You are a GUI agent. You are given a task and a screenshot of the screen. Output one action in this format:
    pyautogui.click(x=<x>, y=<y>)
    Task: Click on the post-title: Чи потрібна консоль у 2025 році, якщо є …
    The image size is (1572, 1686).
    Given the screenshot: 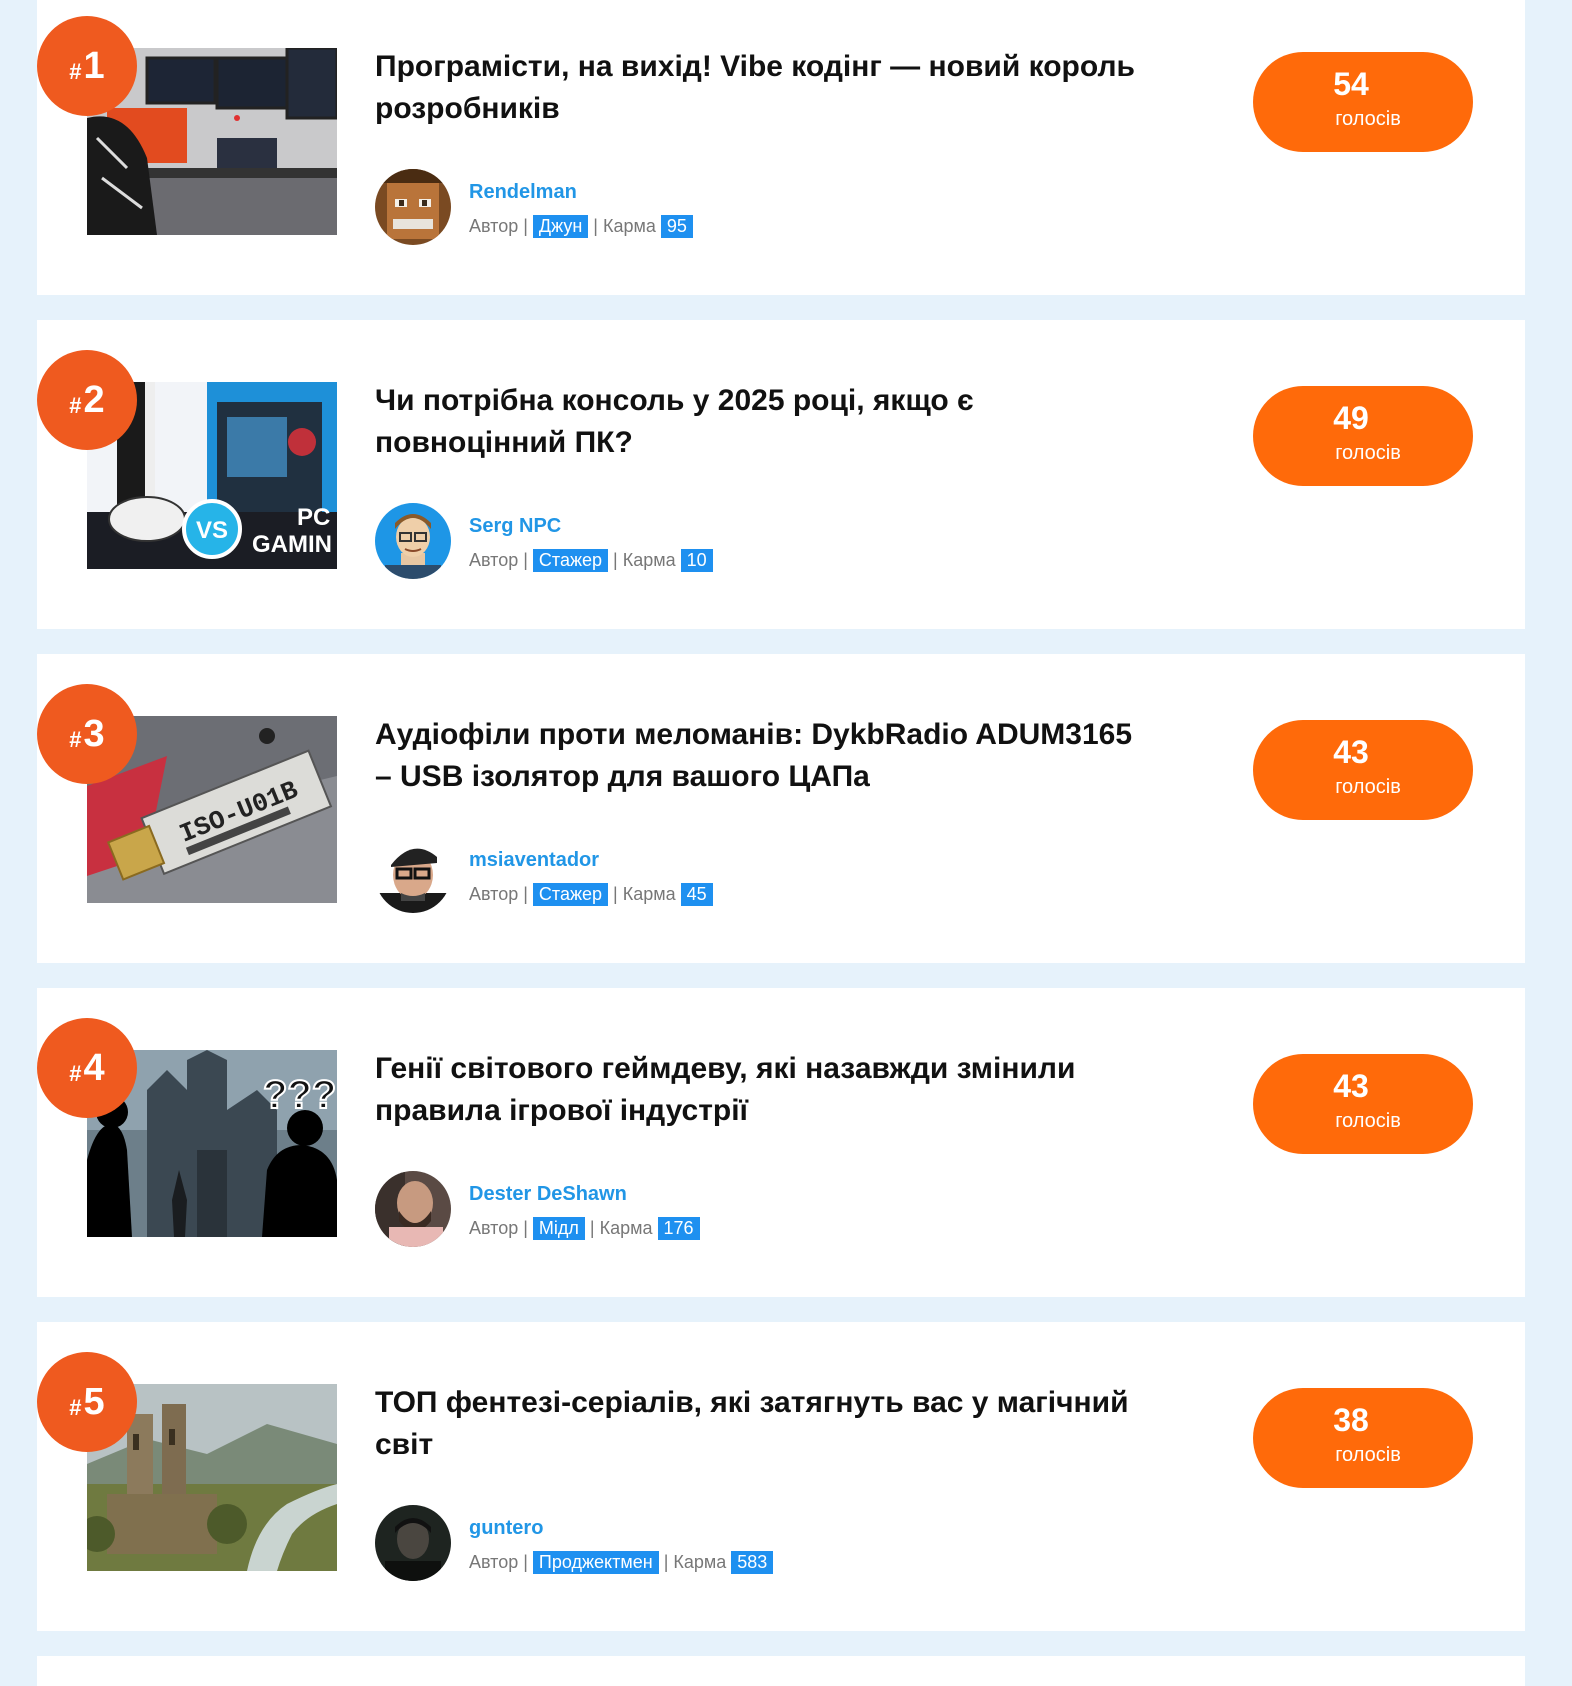 What is the action you would take?
    pyautogui.click(x=755, y=422)
    